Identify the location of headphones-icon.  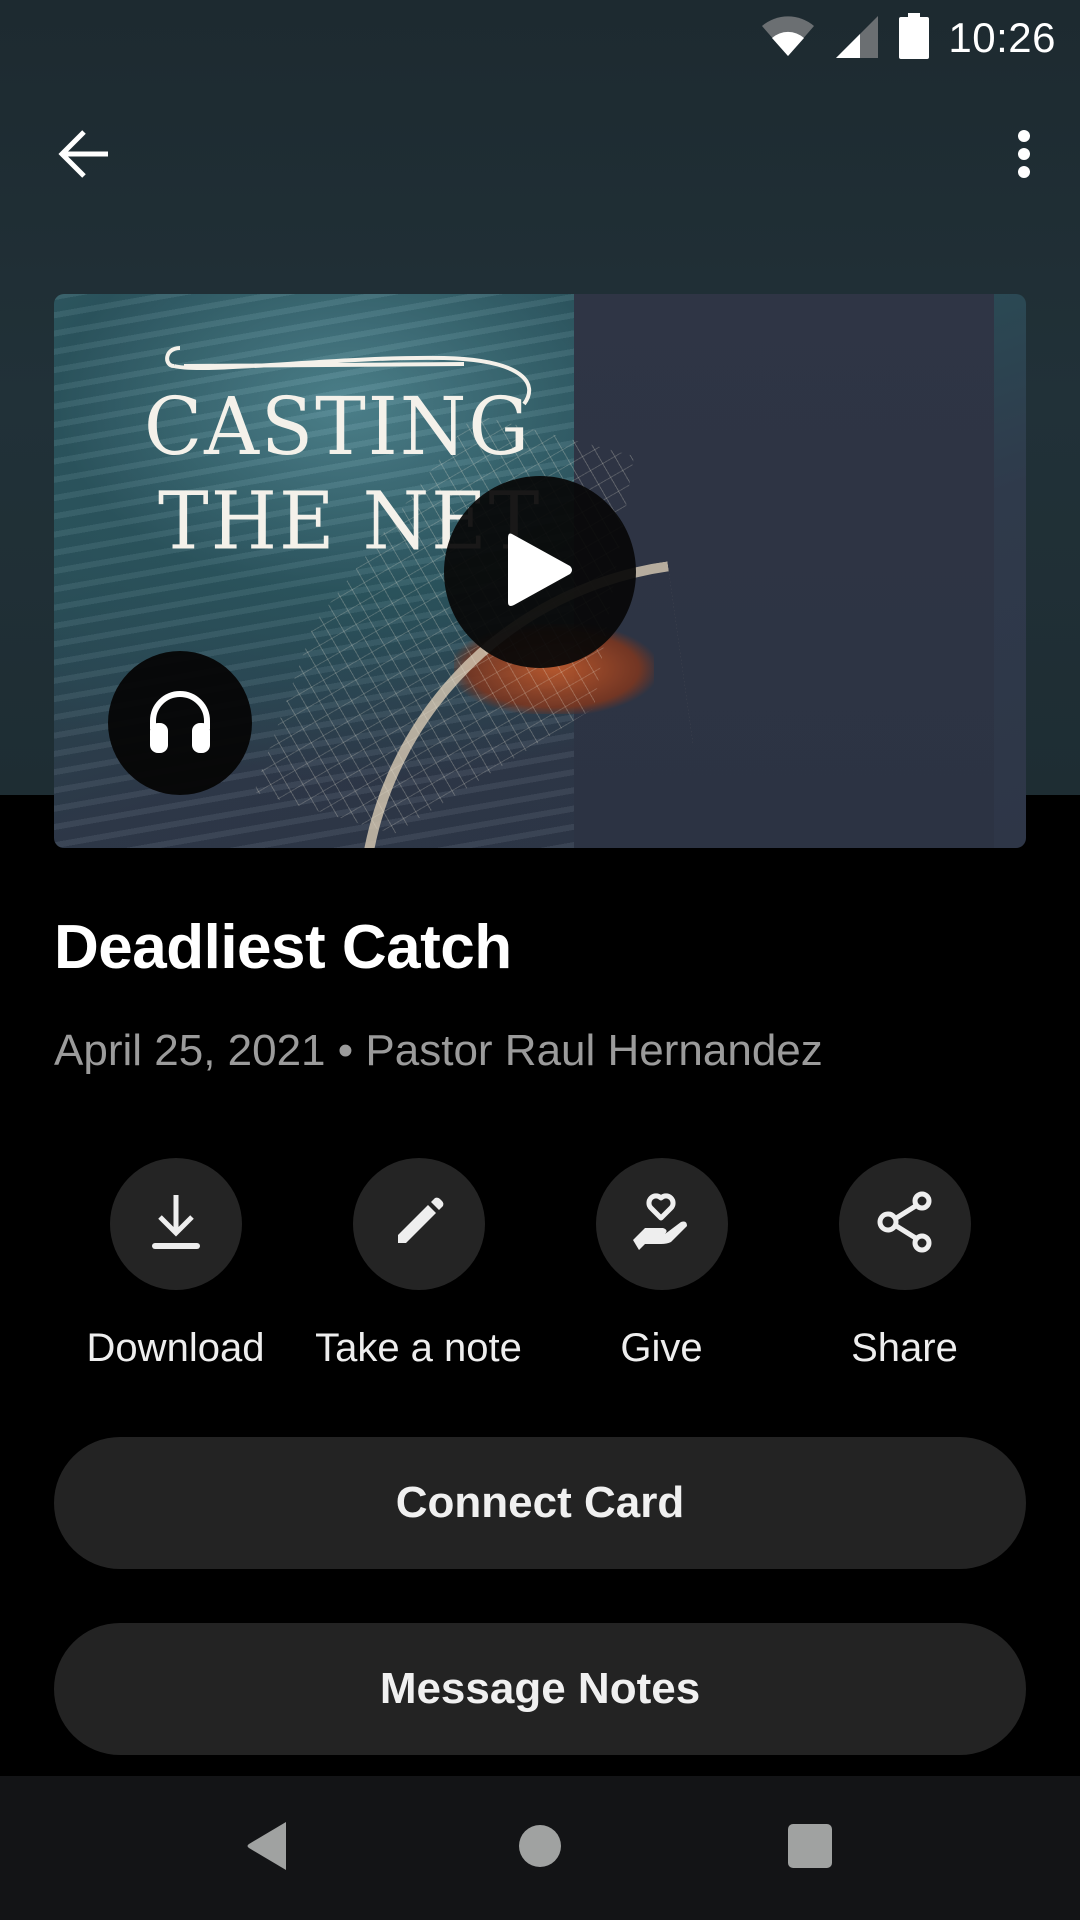
(180, 723).